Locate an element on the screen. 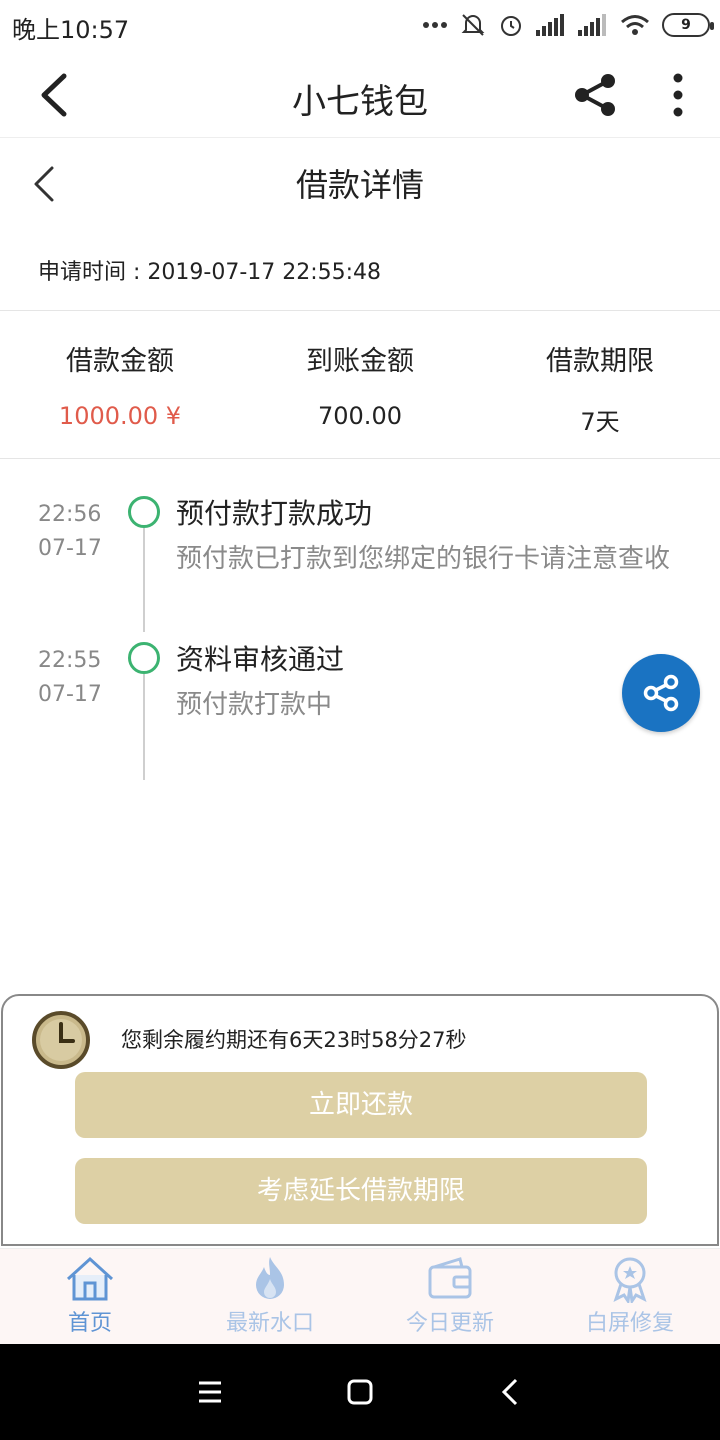  detail-header: 借款详情 is located at coordinates (360, 184).